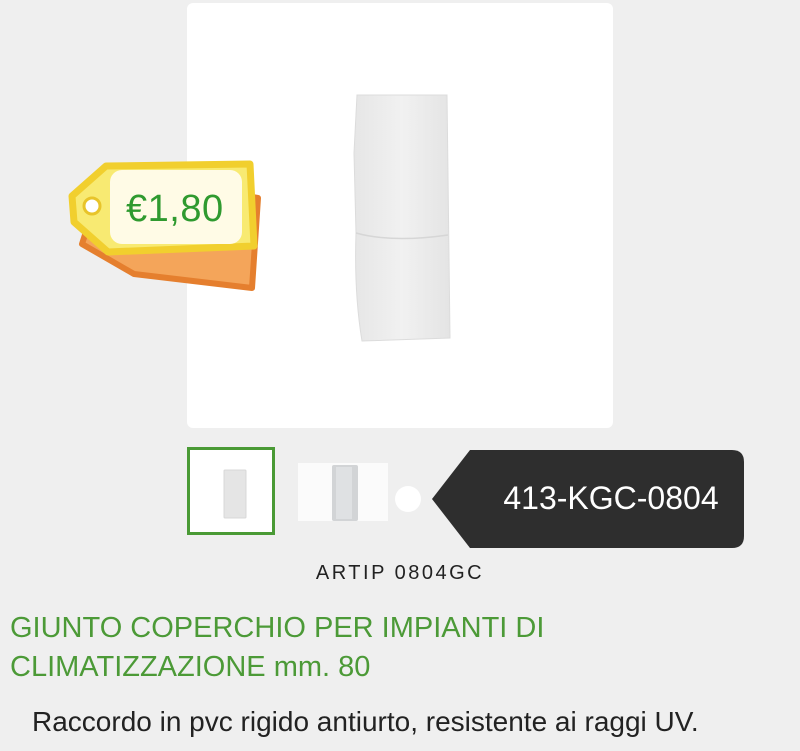 The height and width of the screenshot is (751, 800). What do you see at coordinates (402, 218) in the screenshot?
I see `product-photo` at bounding box center [402, 218].